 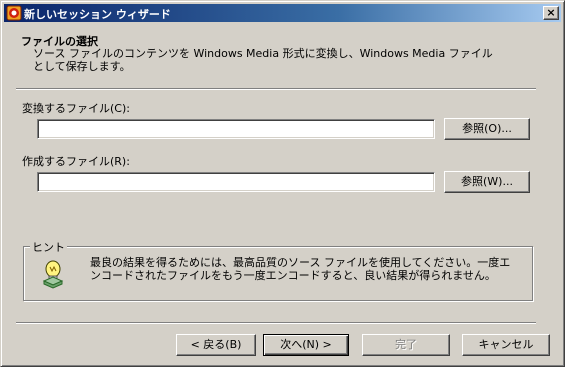 What do you see at coordinates (76, 108) in the screenshot?
I see `source-file-label: 変換するファイル(C):` at bounding box center [76, 108].